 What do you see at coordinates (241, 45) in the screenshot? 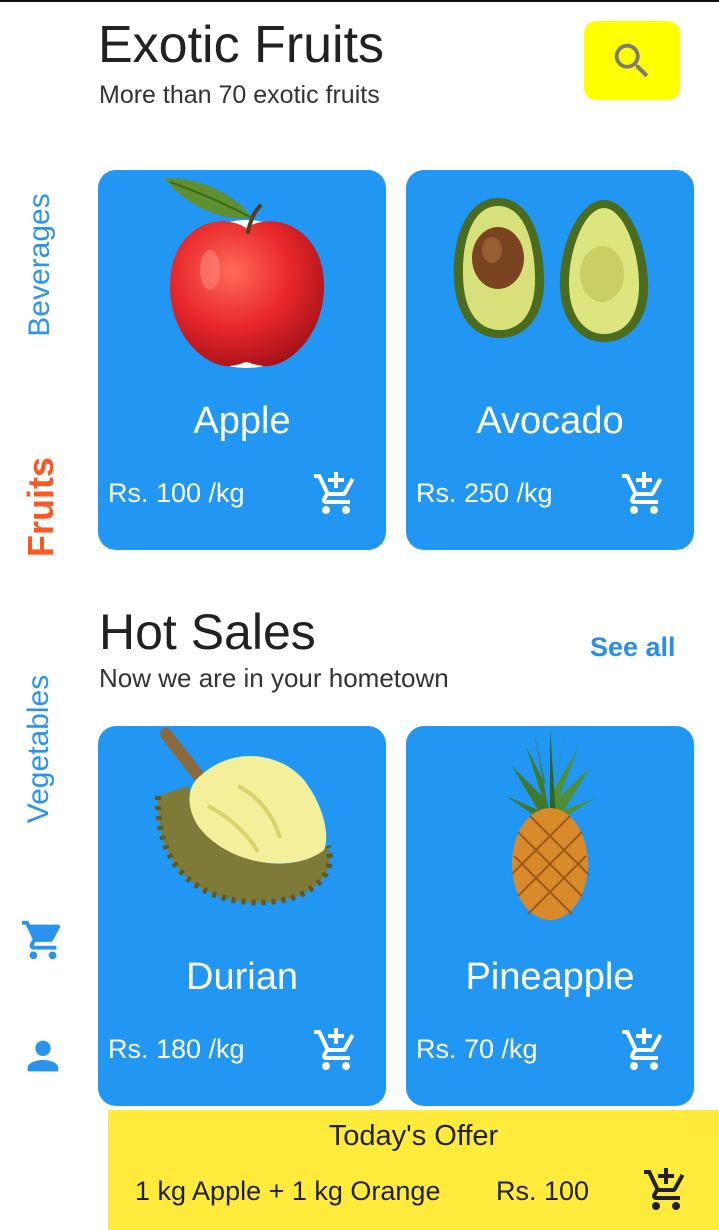
I see `page-title: Exotic Fruits` at bounding box center [241, 45].